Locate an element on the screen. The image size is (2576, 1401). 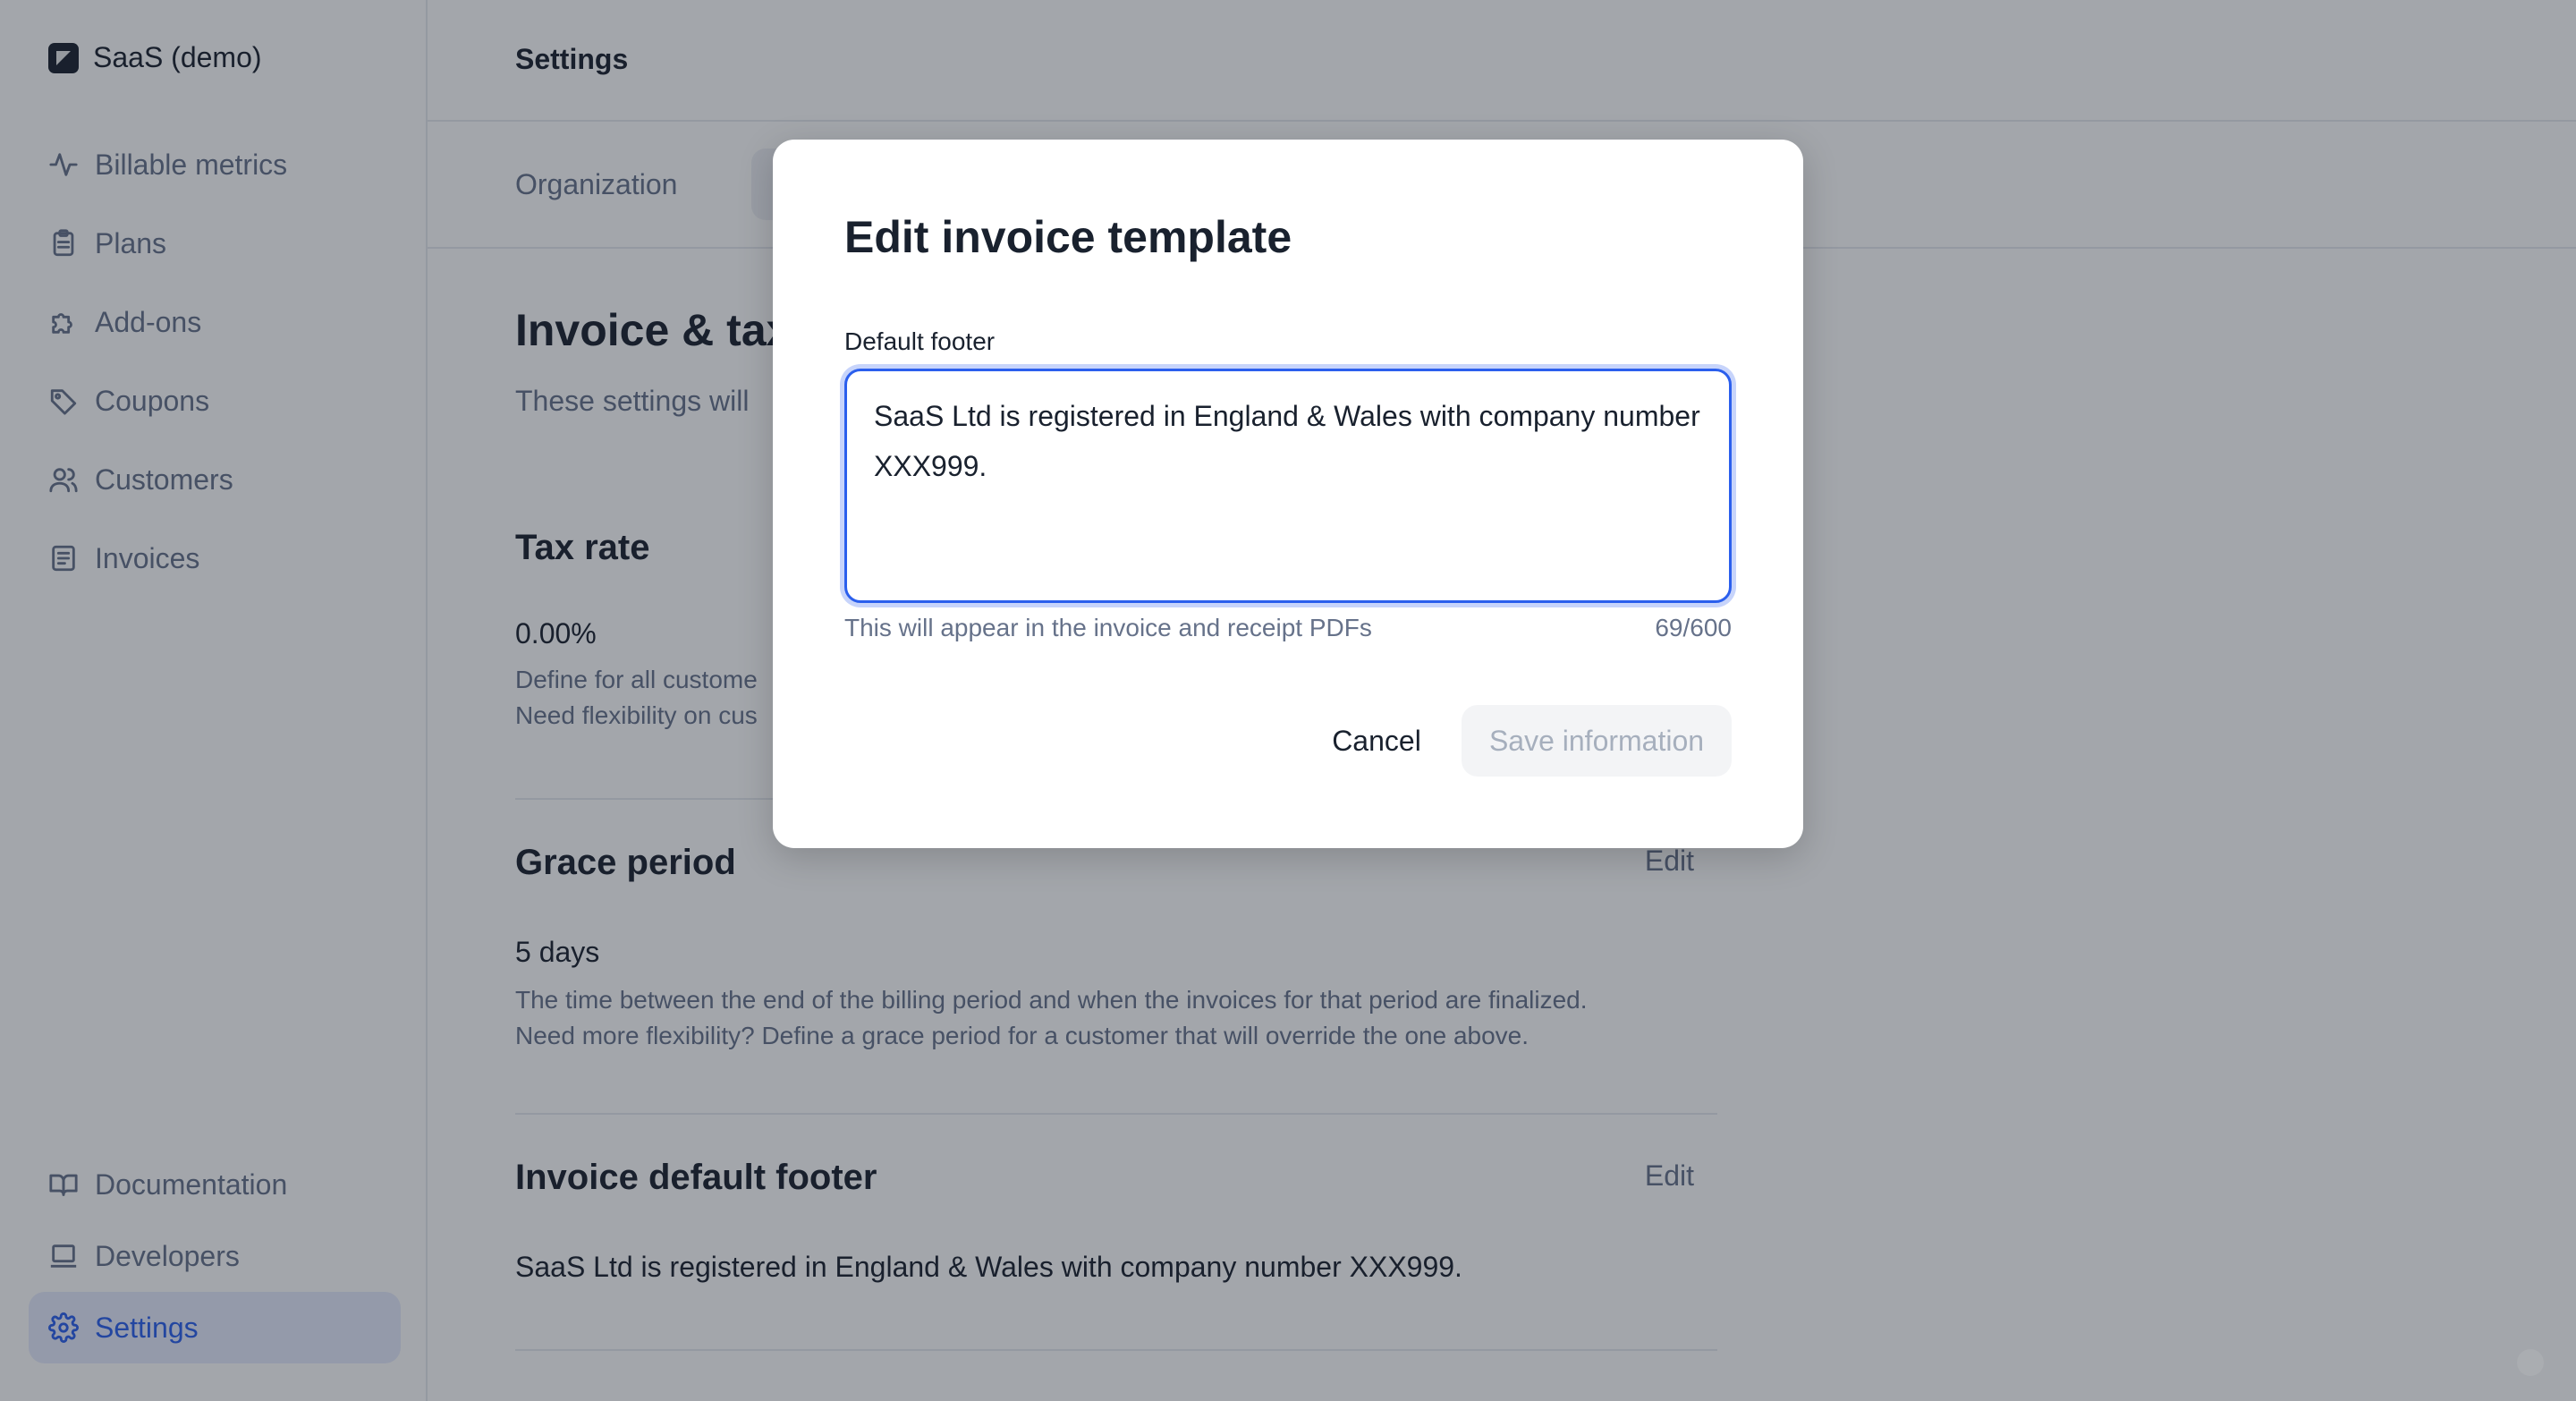
save-information-button: Save information is located at coordinates (1597, 741).